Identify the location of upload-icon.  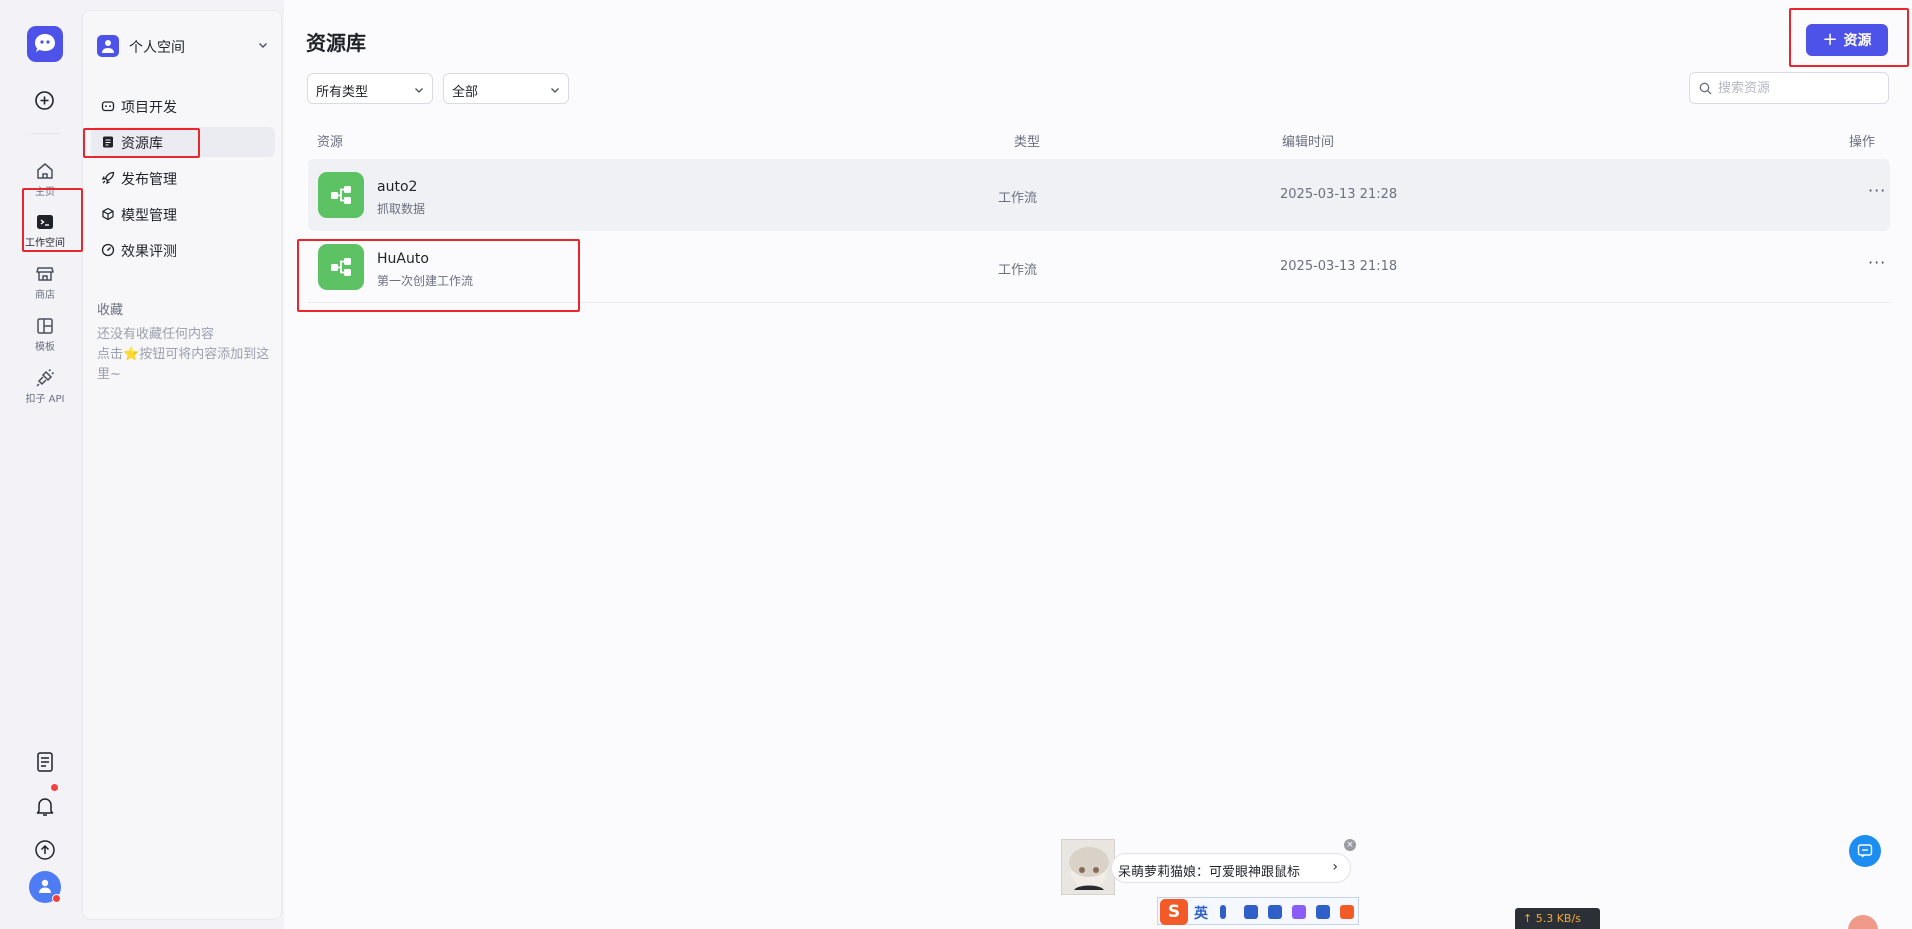
(45, 850).